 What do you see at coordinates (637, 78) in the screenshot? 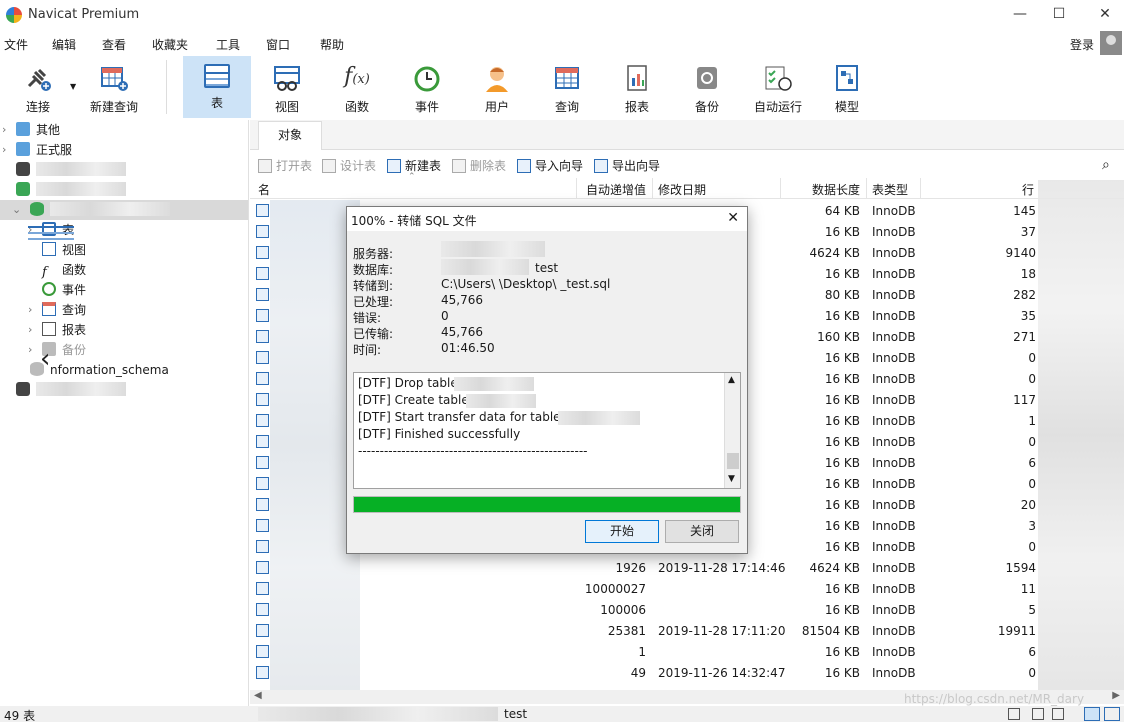
I see `report-icon` at bounding box center [637, 78].